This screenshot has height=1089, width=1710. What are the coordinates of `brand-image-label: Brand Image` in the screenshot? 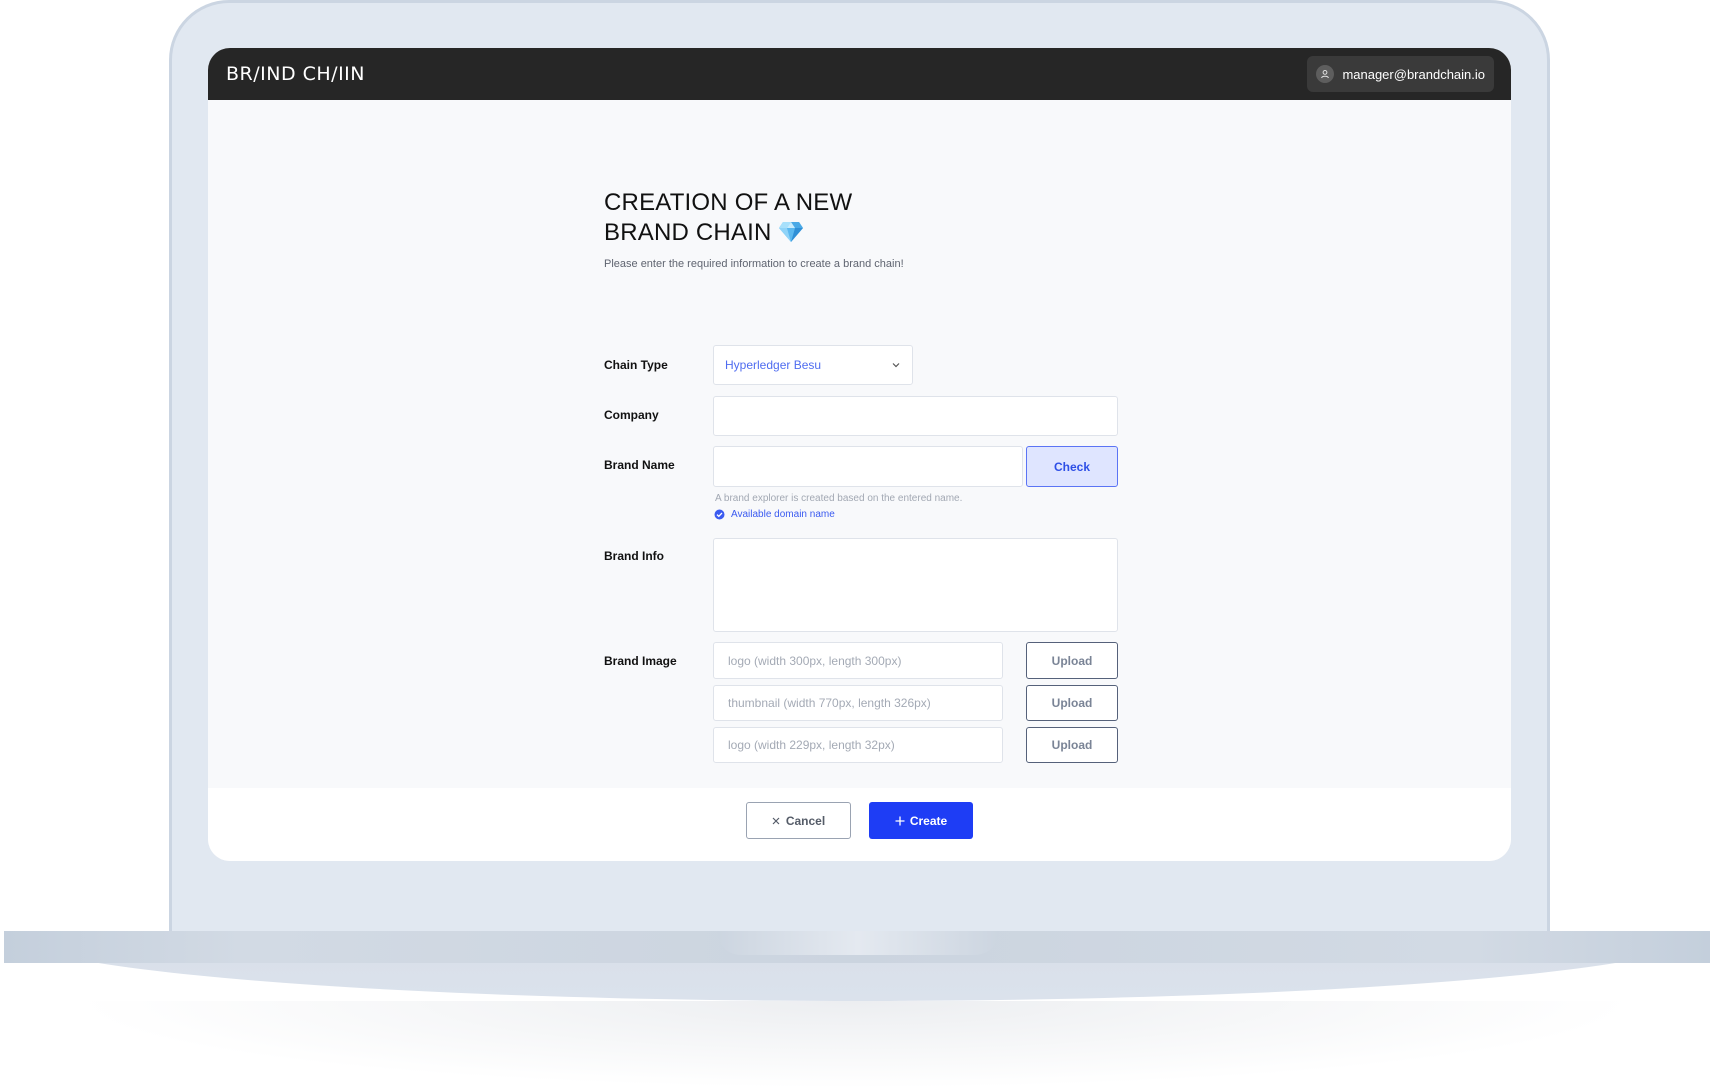 It's located at (640, 661).